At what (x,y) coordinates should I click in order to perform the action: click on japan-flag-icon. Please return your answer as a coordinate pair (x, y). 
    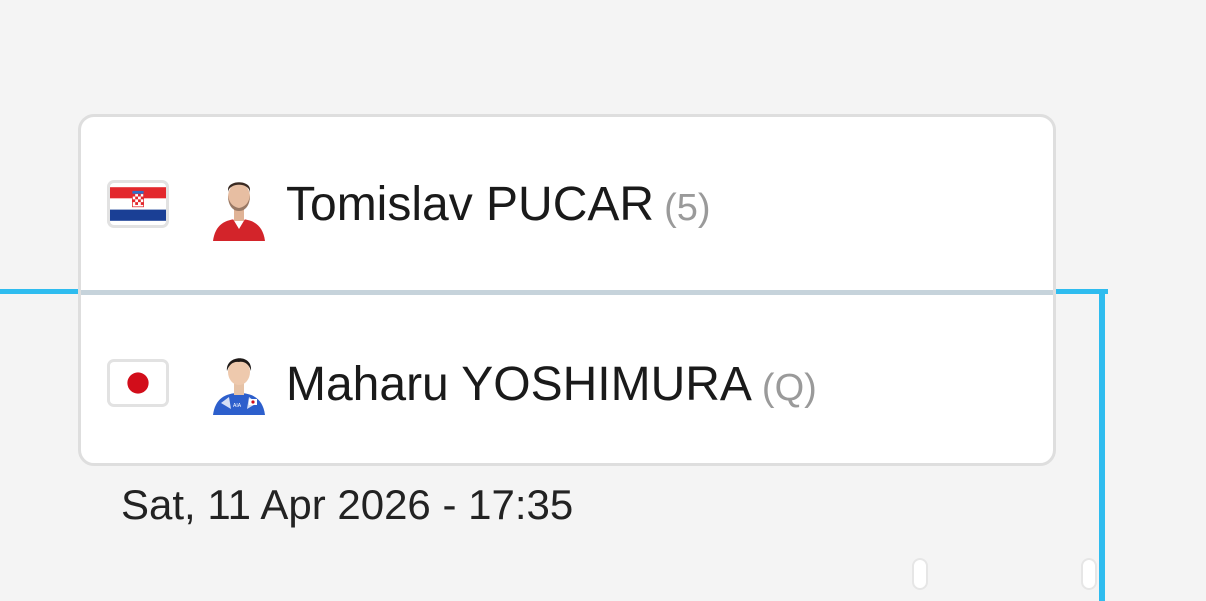
    Looking at the image, I should click on (138, 383).